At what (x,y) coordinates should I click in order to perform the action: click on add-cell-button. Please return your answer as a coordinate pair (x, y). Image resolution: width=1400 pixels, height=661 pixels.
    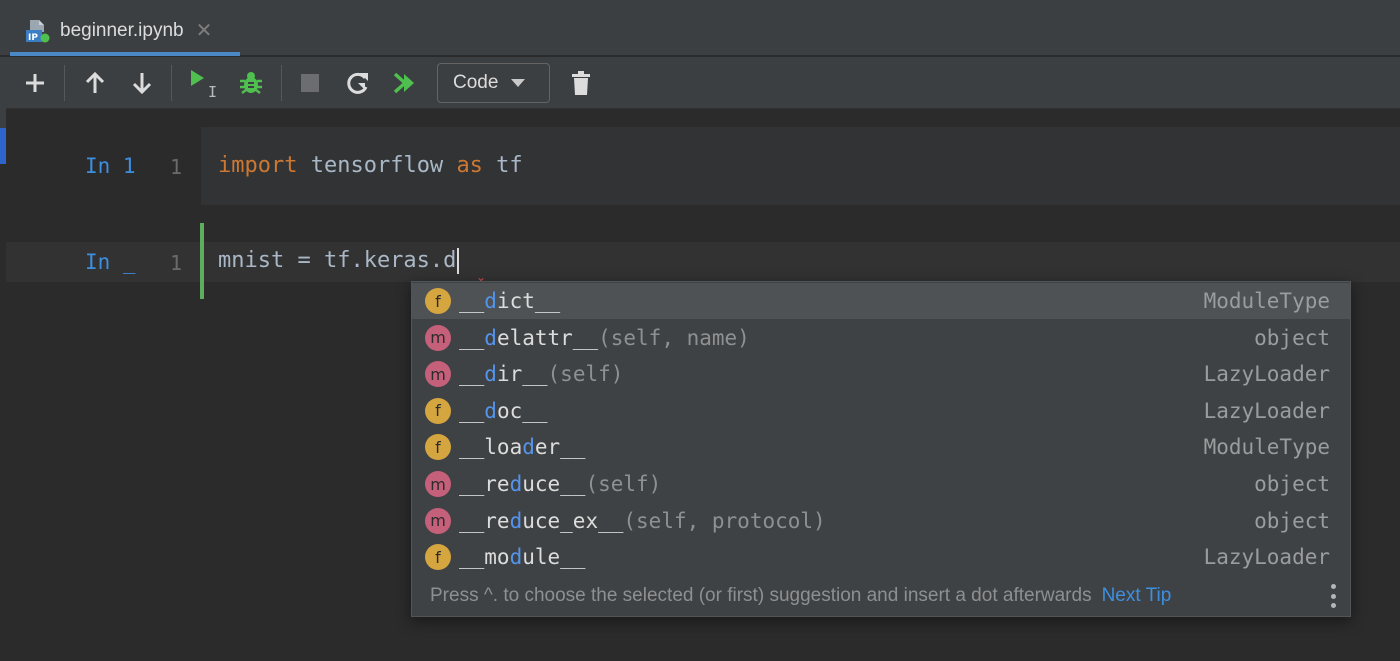
    Looking at the image, I should click on (35, 83).